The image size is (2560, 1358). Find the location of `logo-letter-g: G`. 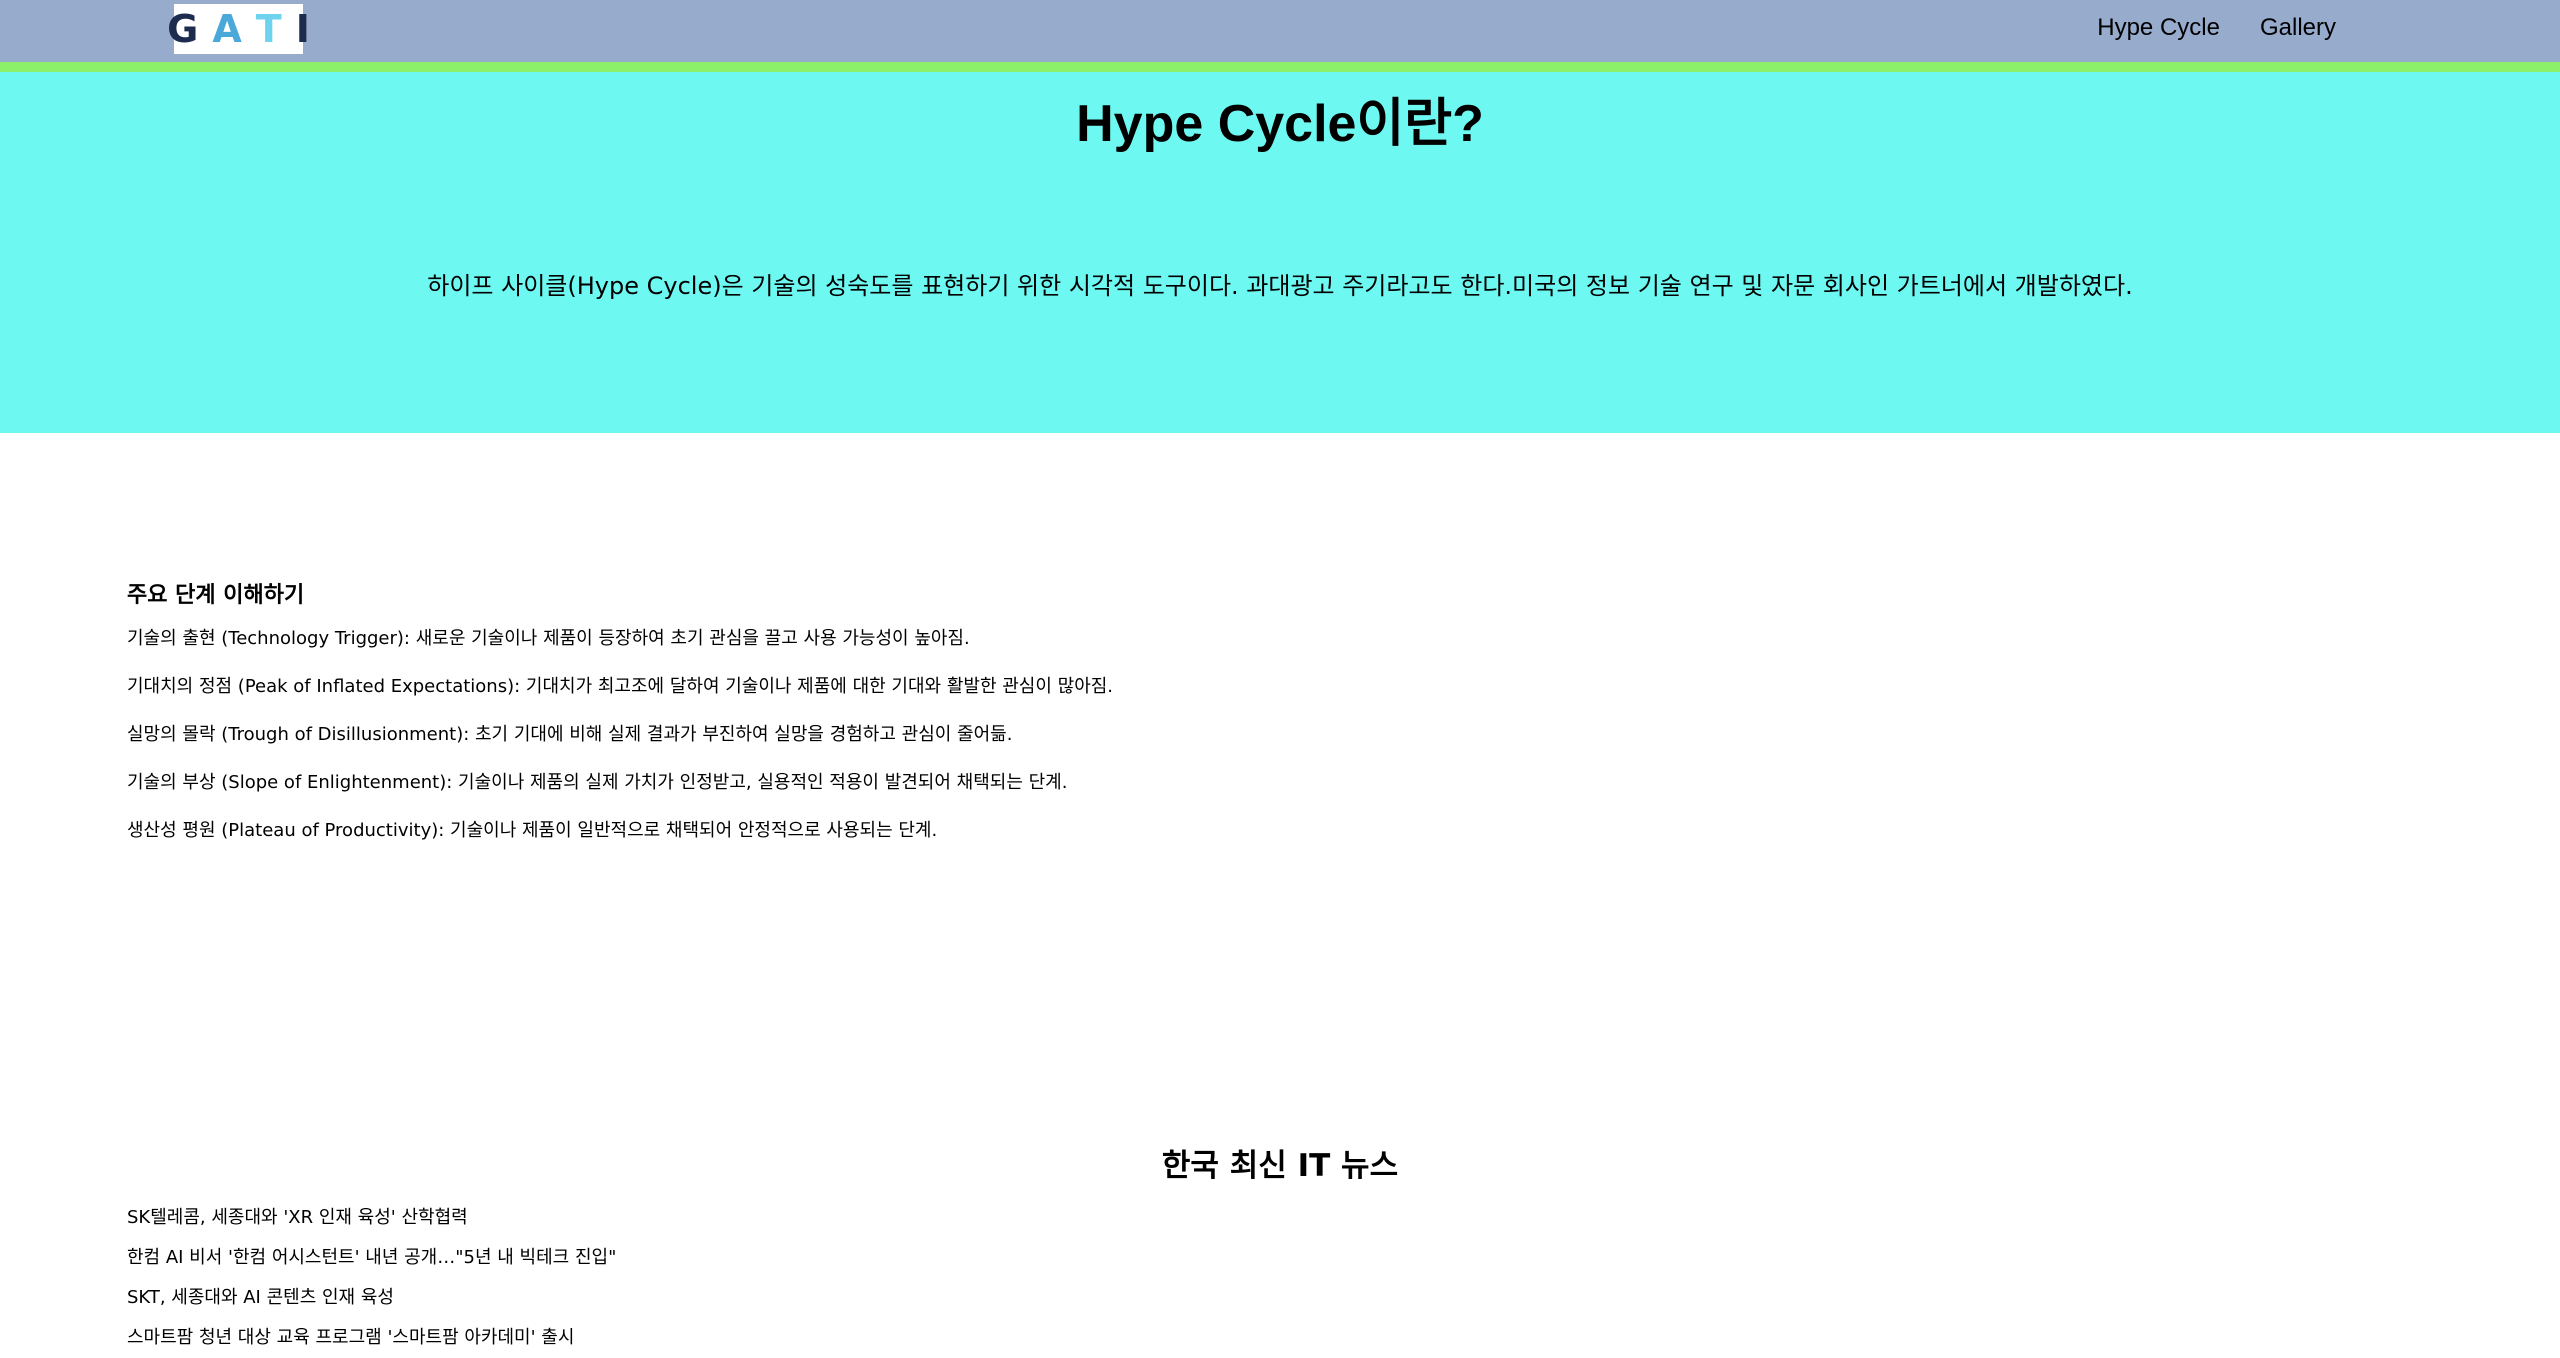

logo-letter-g: G is located at coordinates (183, 29).